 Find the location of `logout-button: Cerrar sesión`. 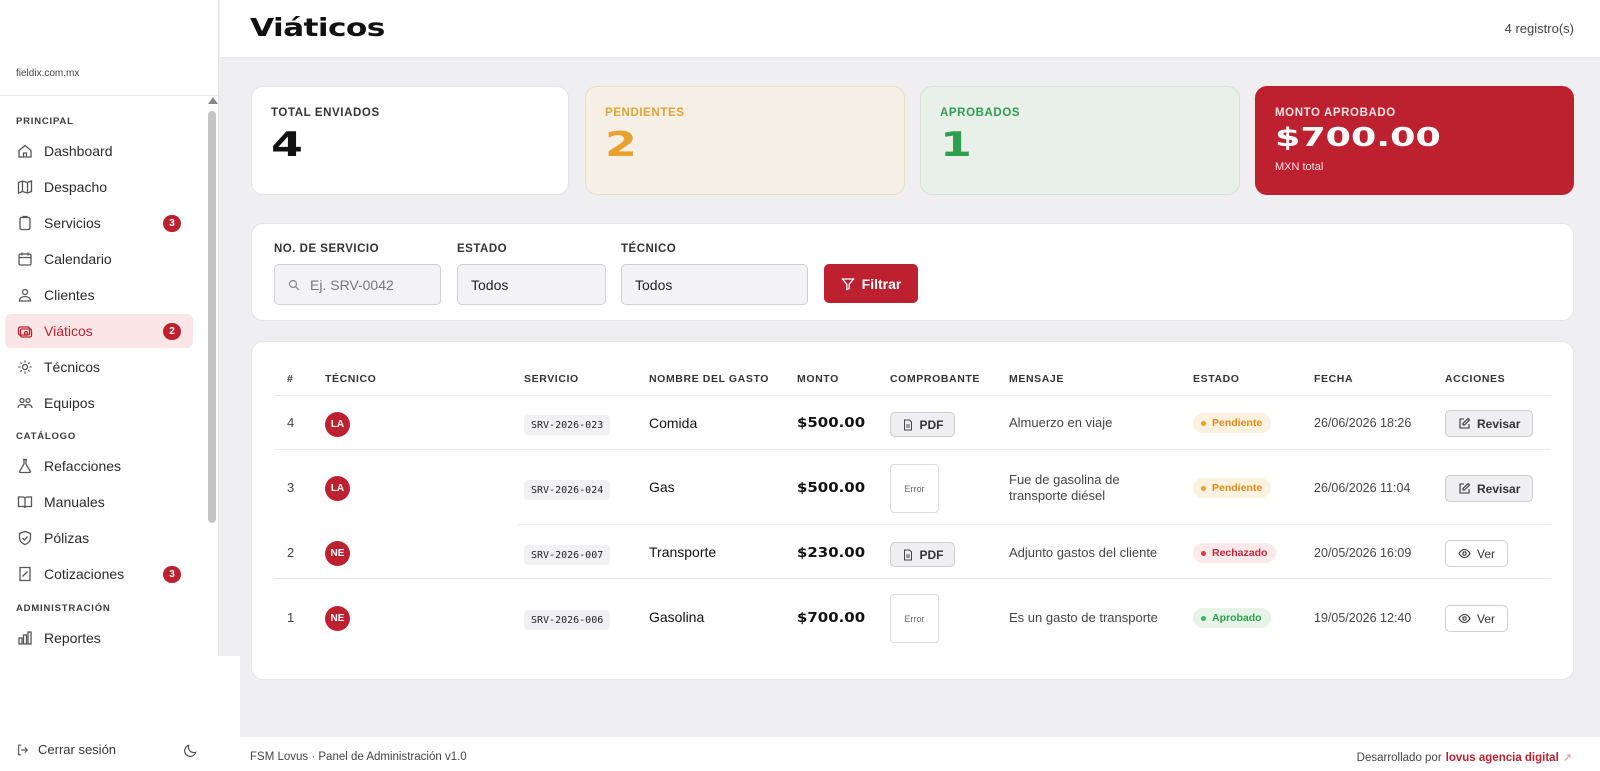

logout-button: Cerrar sesión is located at coordinates (66, 749).